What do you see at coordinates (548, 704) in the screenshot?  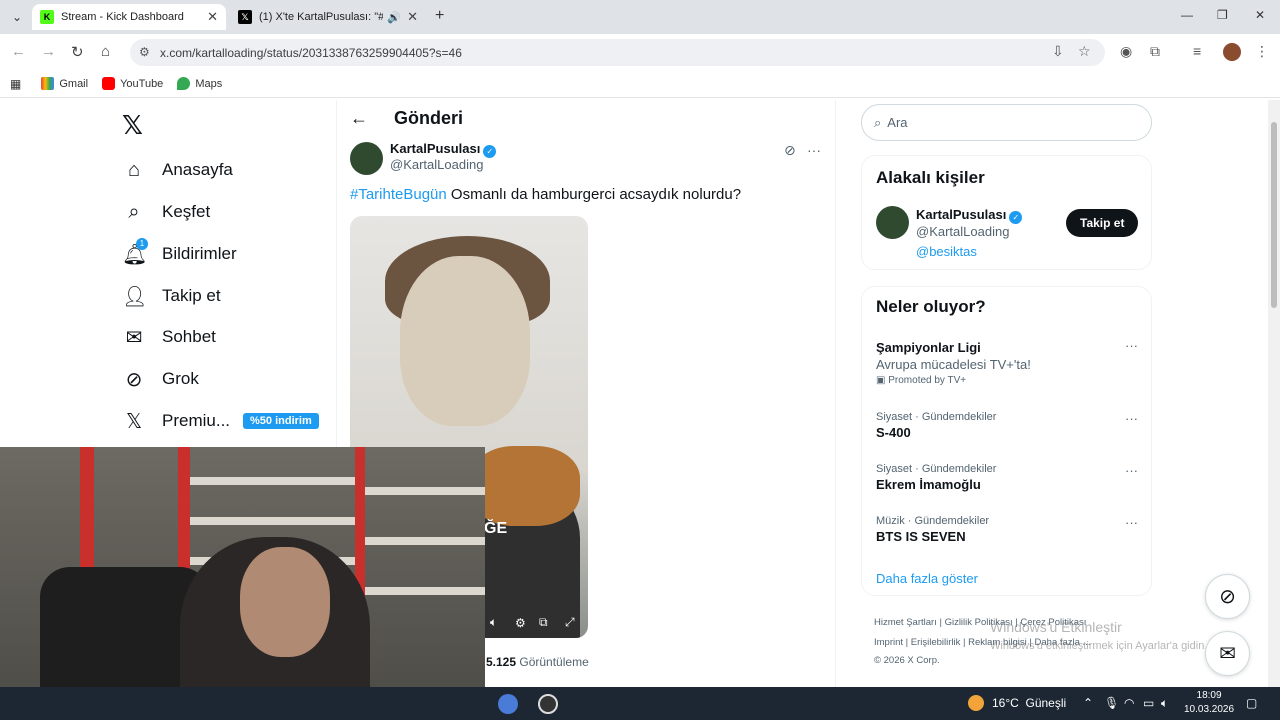 I see `obs-icon` at bounding box center [548, 704].